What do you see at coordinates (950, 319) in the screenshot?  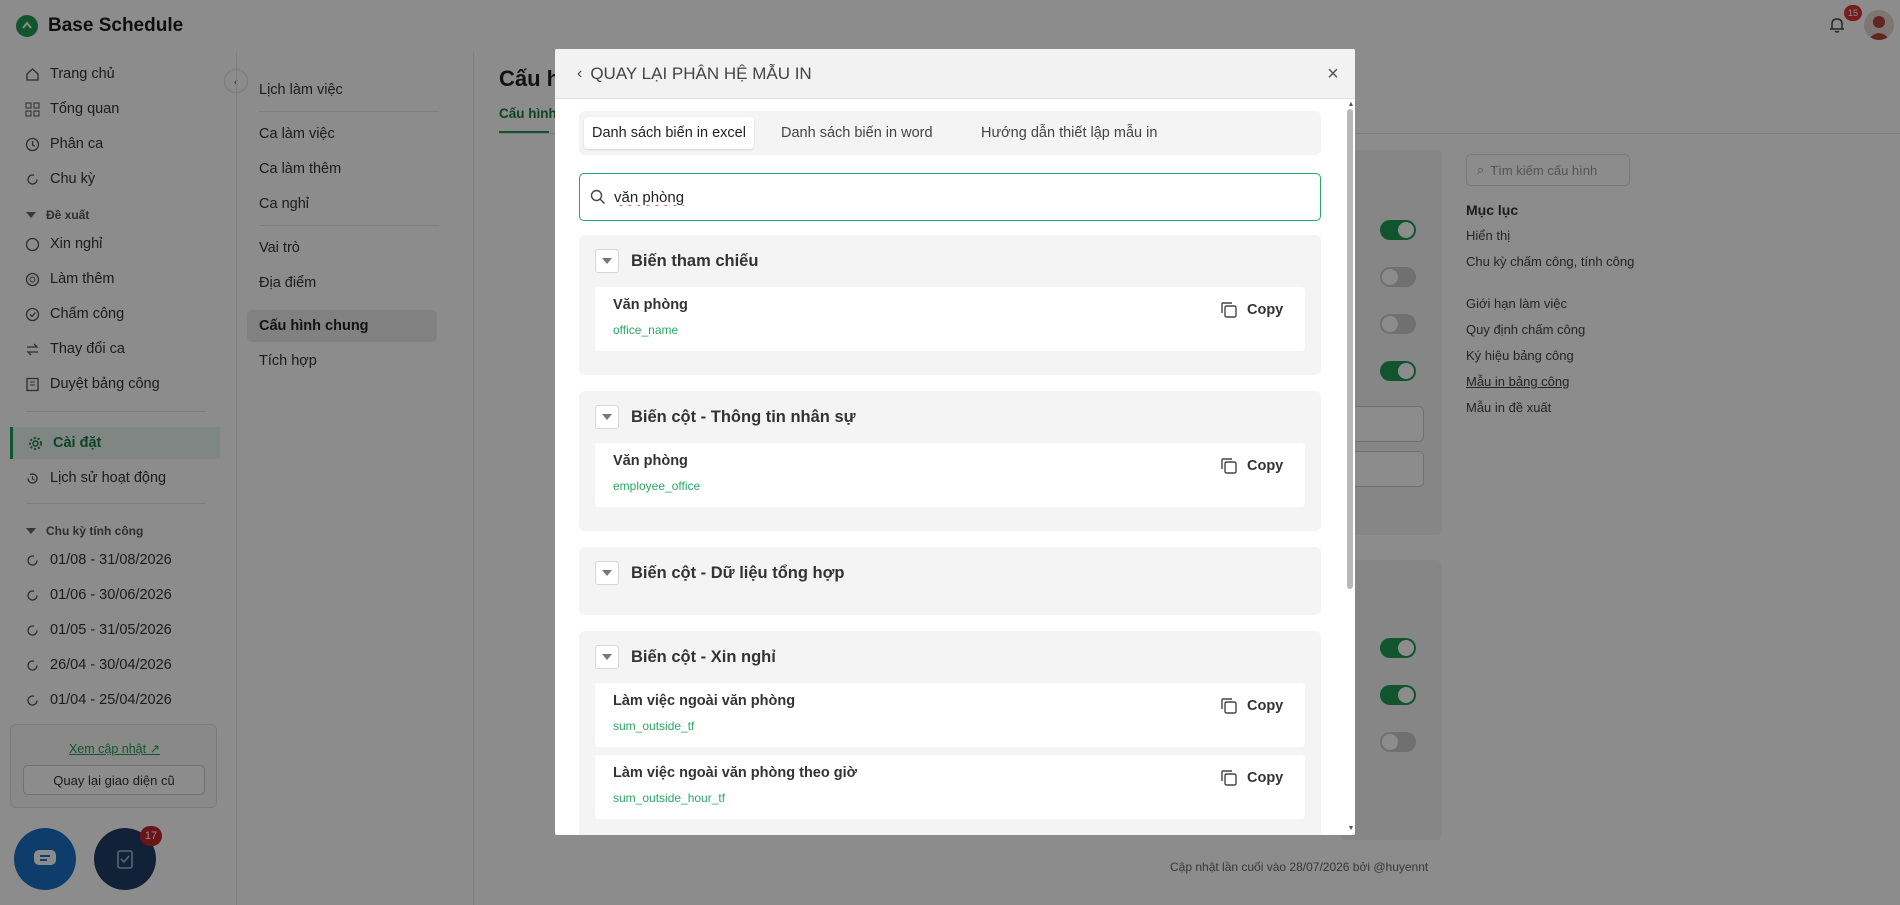 I see `variable-item: Văn phòng office_name Copy` at bounding box center [950, 319].